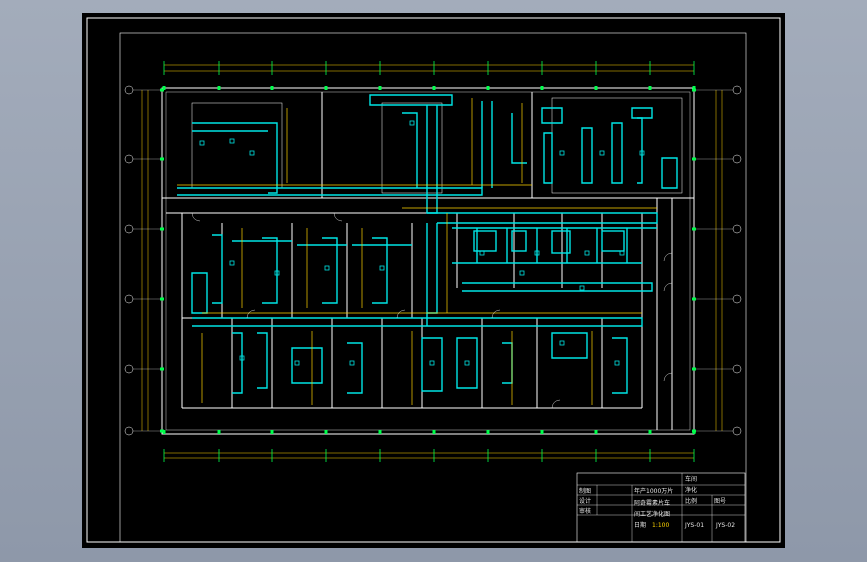 This screenshot has width=867, height=562. Describe the element at coordinates (640, 525) in the screenshot. I see `tb-date-label: 日期` at that location.